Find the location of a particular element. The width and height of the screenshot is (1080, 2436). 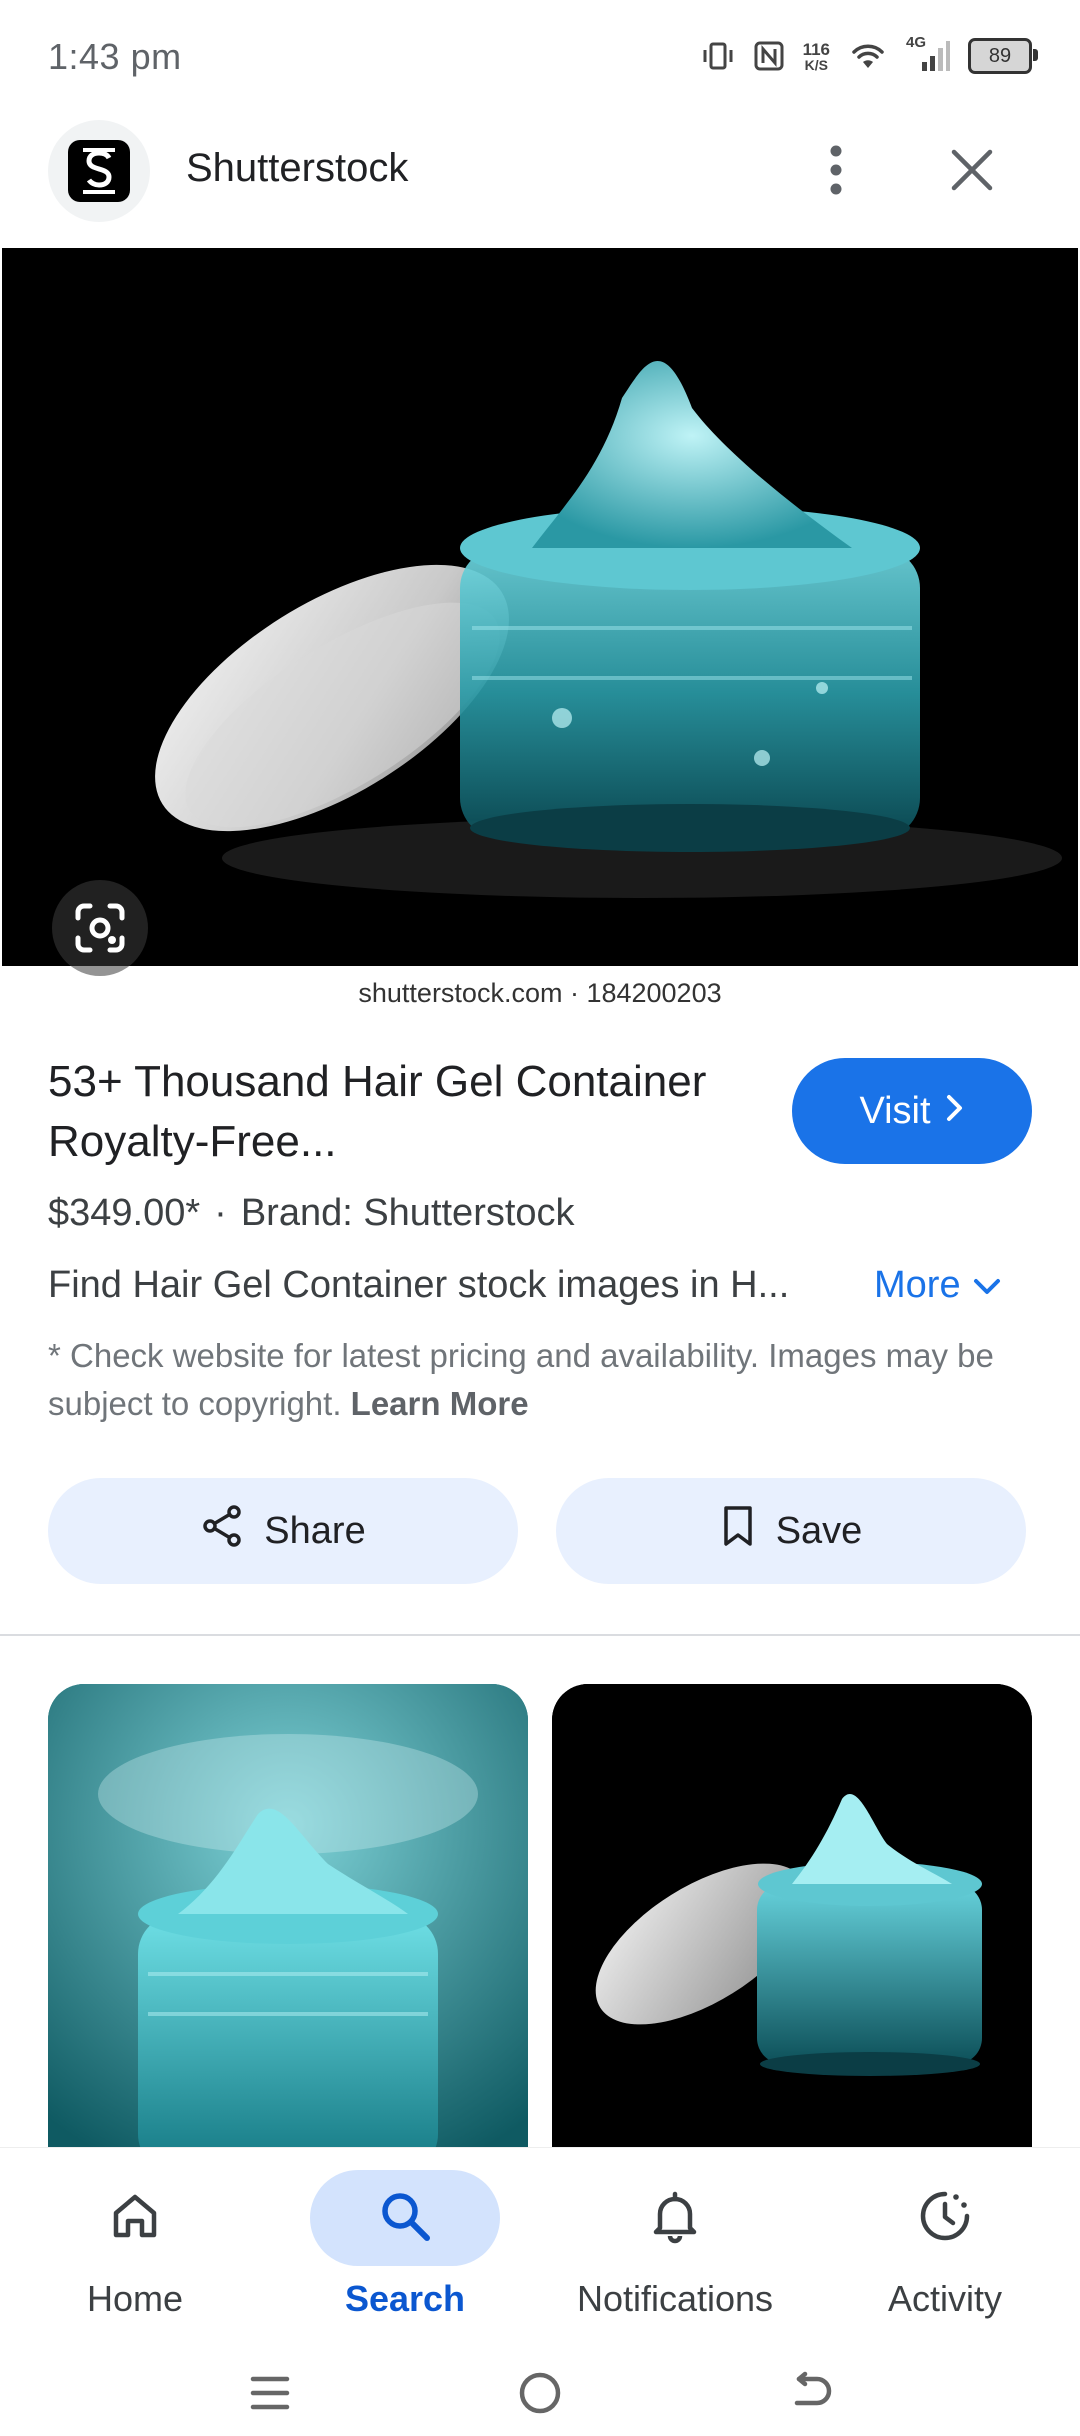

site-name: Shutterstock is located at coordinates (297, 168).